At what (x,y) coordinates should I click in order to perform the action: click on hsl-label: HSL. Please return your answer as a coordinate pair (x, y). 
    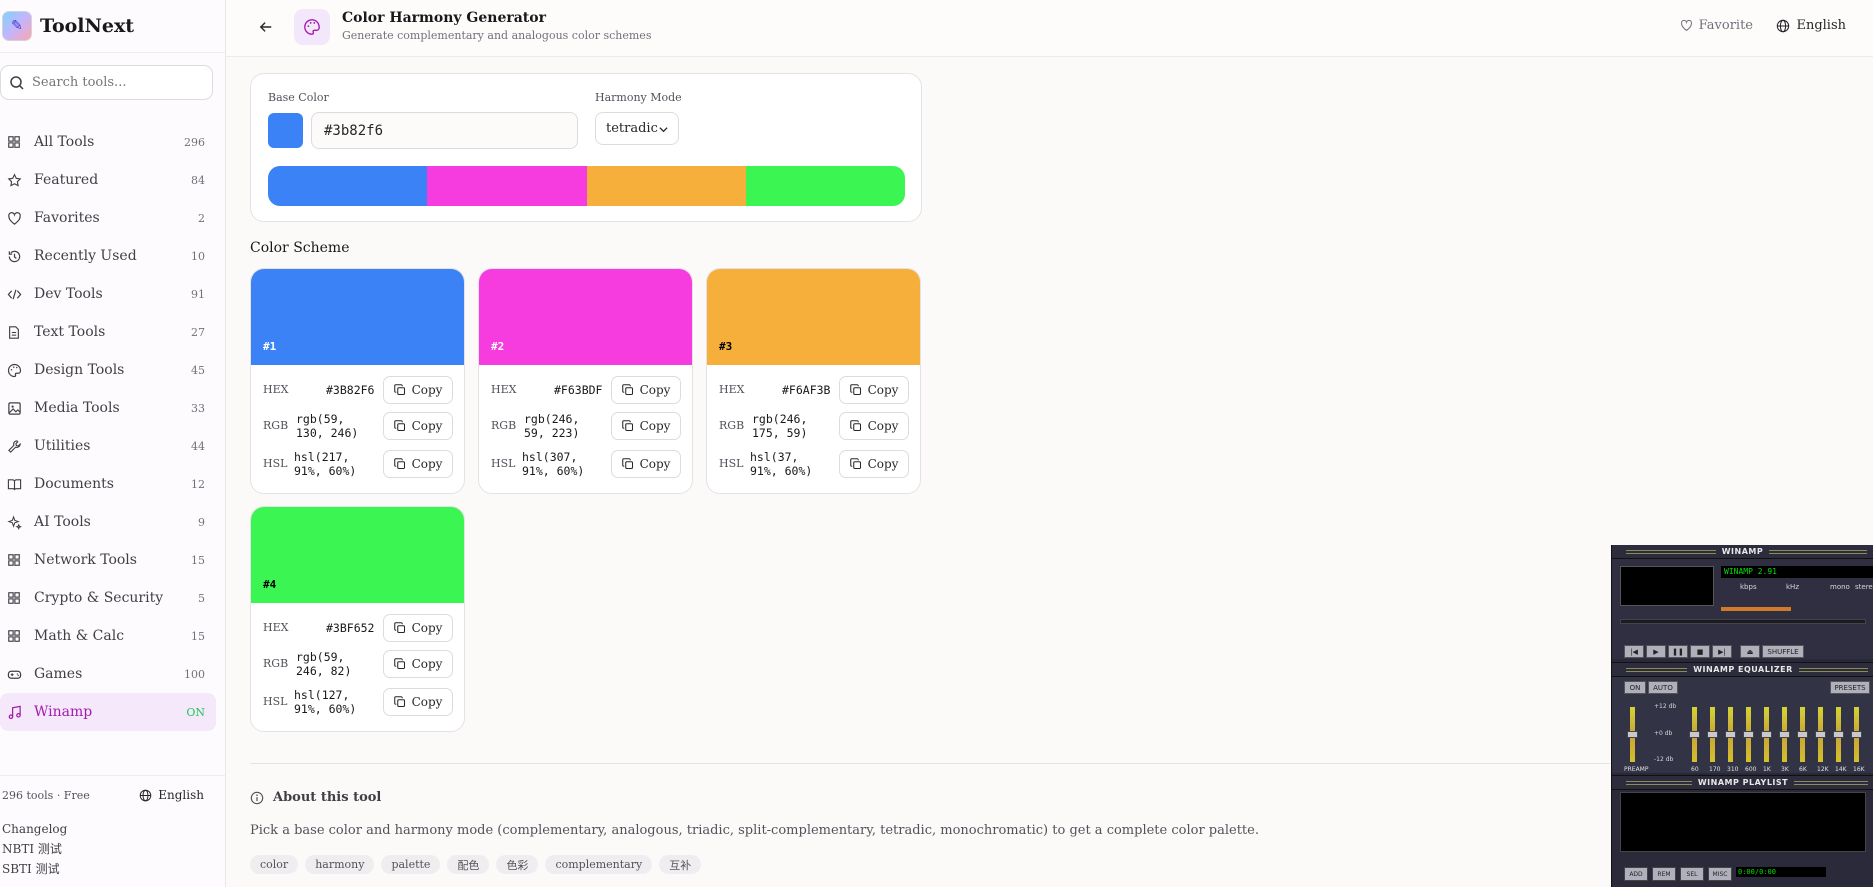
    Looking at the image, I should click on (503, 463).